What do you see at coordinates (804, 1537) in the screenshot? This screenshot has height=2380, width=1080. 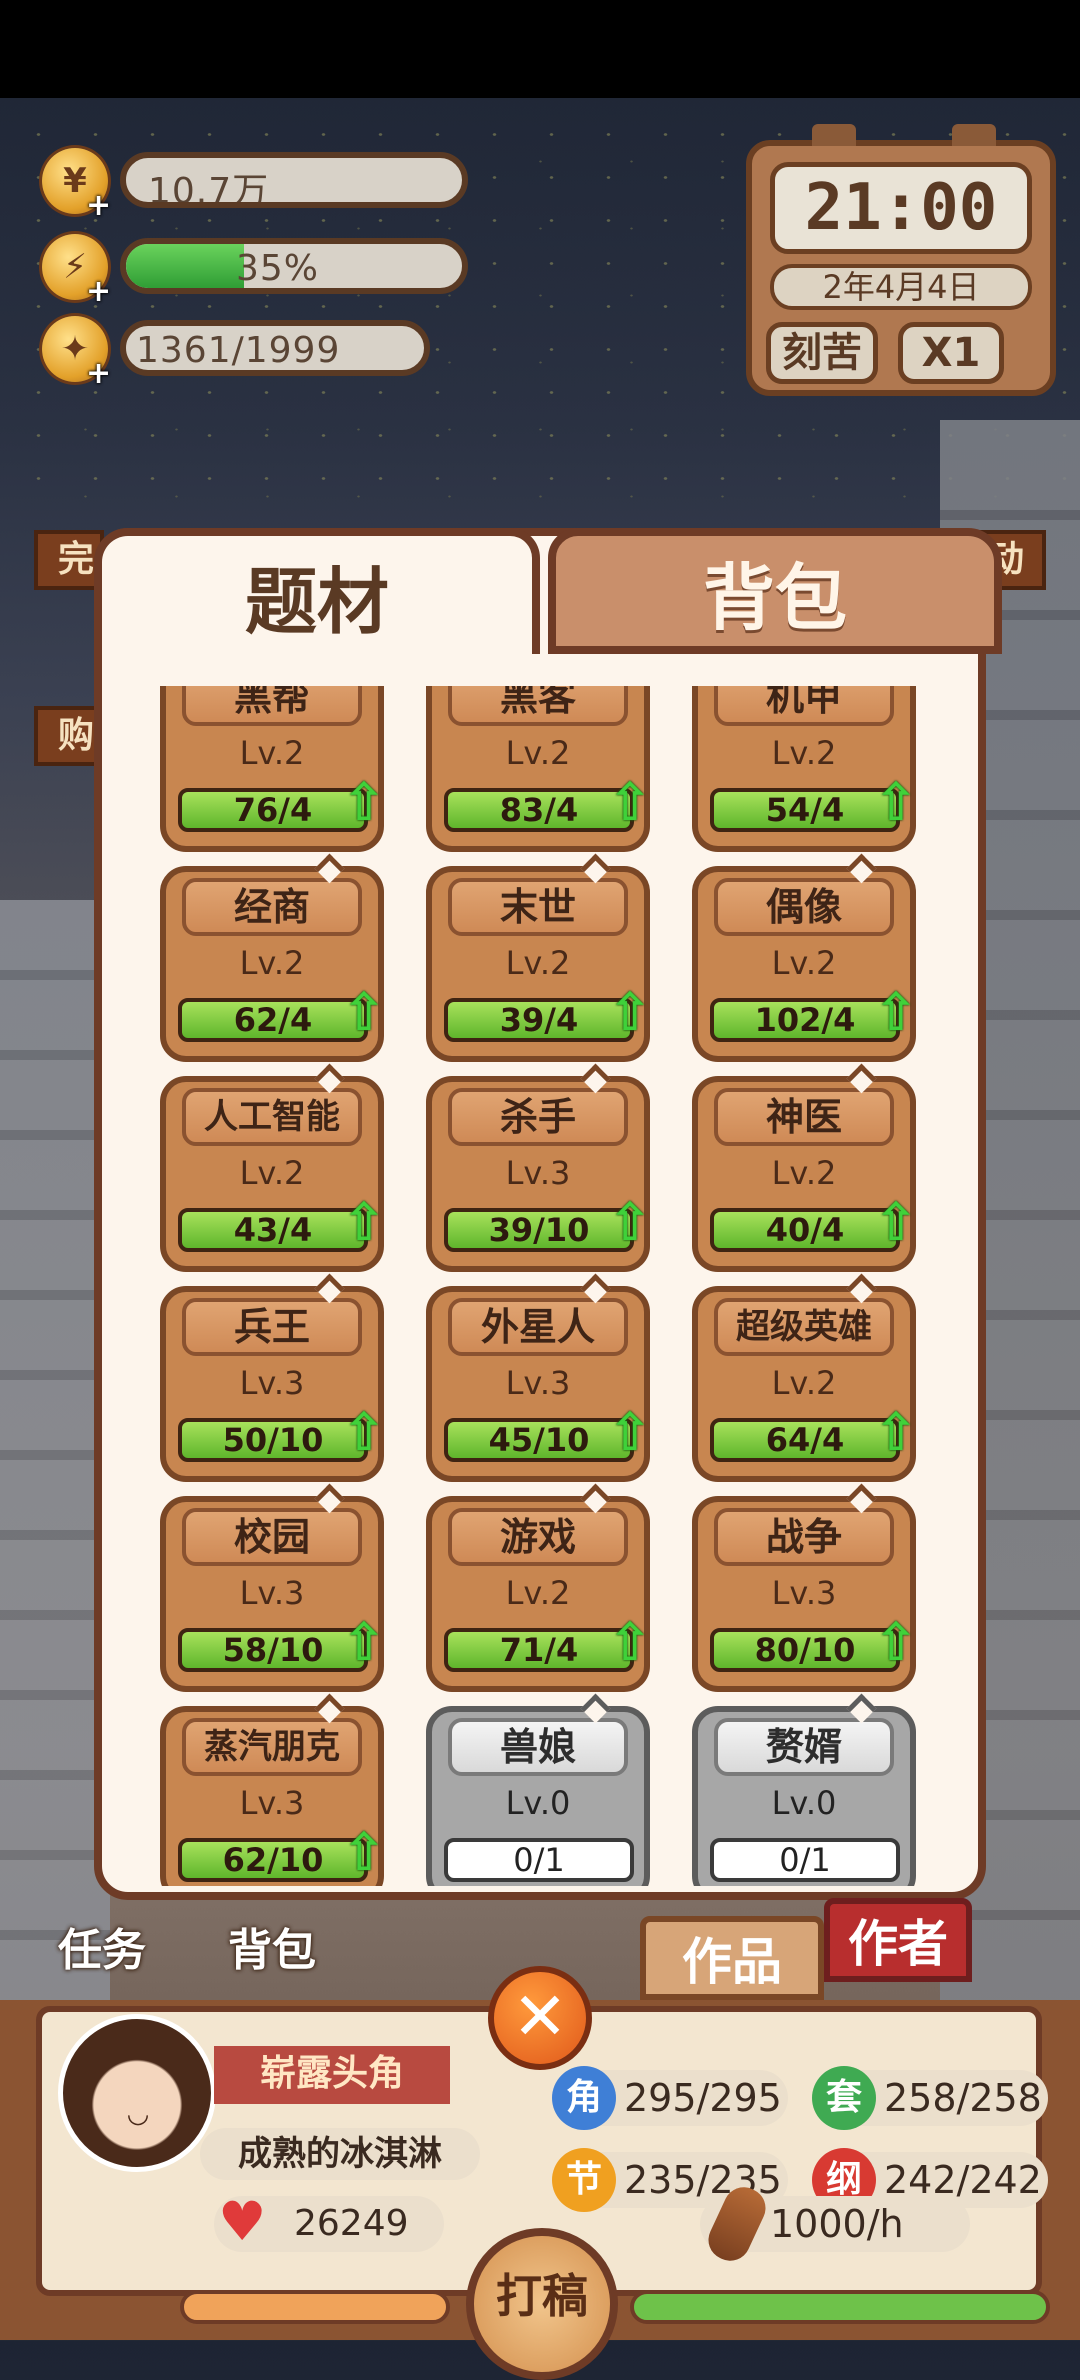 I see `topic-name: 战争` at bounding box center [804, 1537].